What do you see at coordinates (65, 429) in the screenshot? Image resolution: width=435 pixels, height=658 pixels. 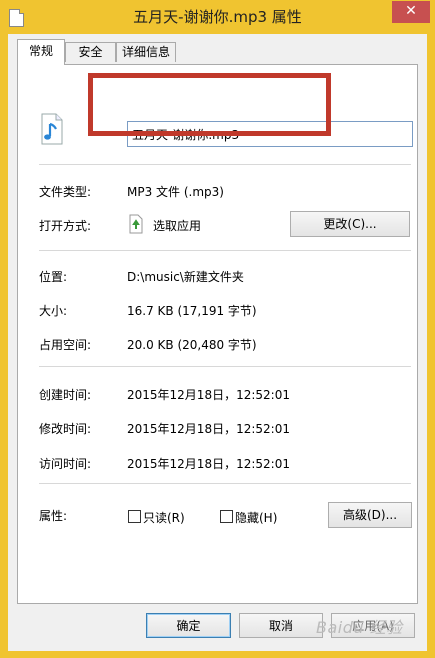 I see `modified-label: 修改时间:` at bounding box center [65, 429].